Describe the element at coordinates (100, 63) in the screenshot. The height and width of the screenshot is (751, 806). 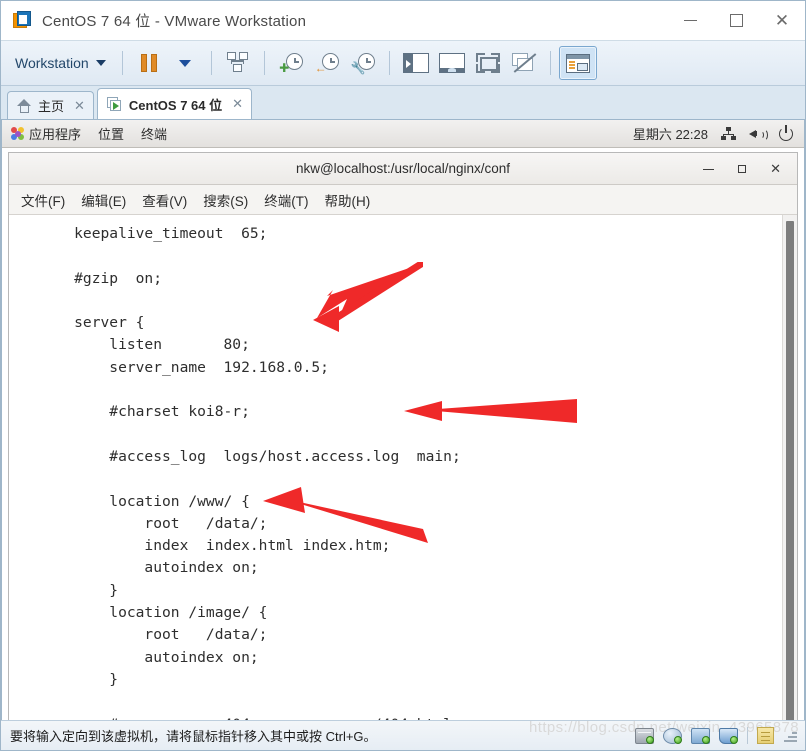
I see `chevron-down-icon` at that location.